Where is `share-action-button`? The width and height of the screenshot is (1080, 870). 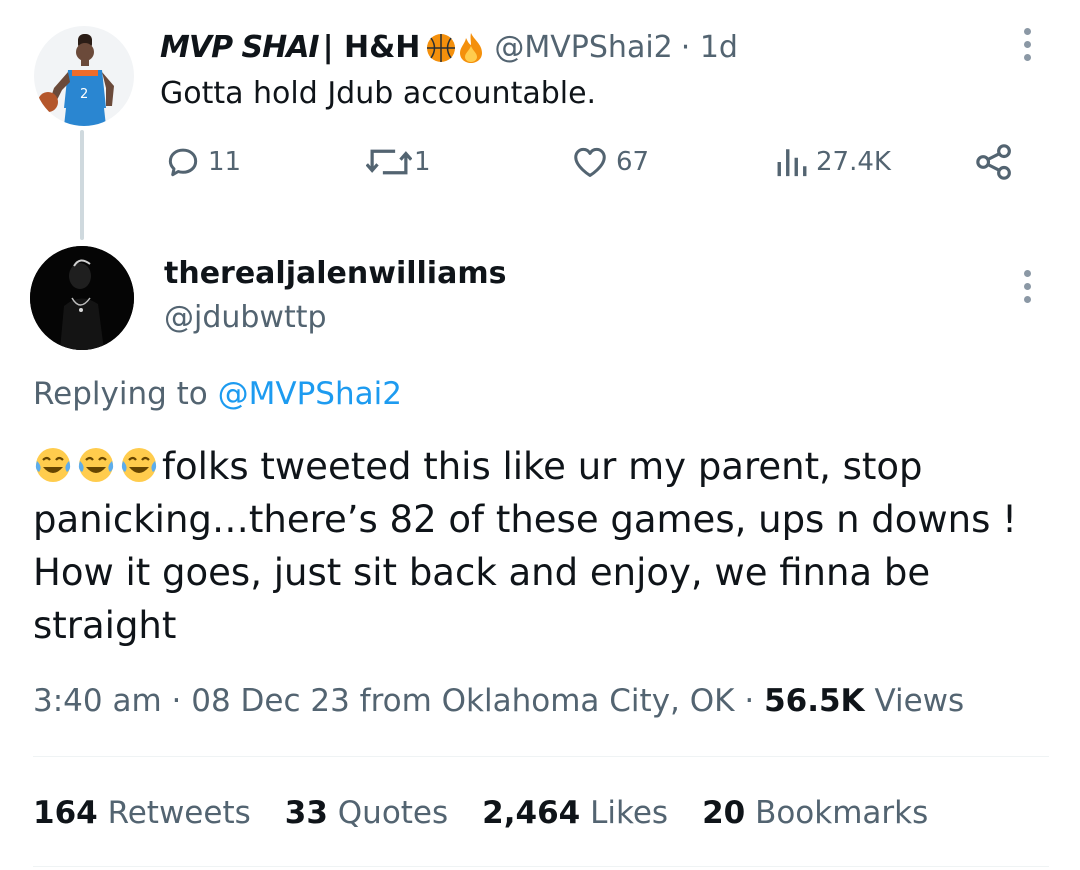 share-action-button is located at coordinates (994, 162).